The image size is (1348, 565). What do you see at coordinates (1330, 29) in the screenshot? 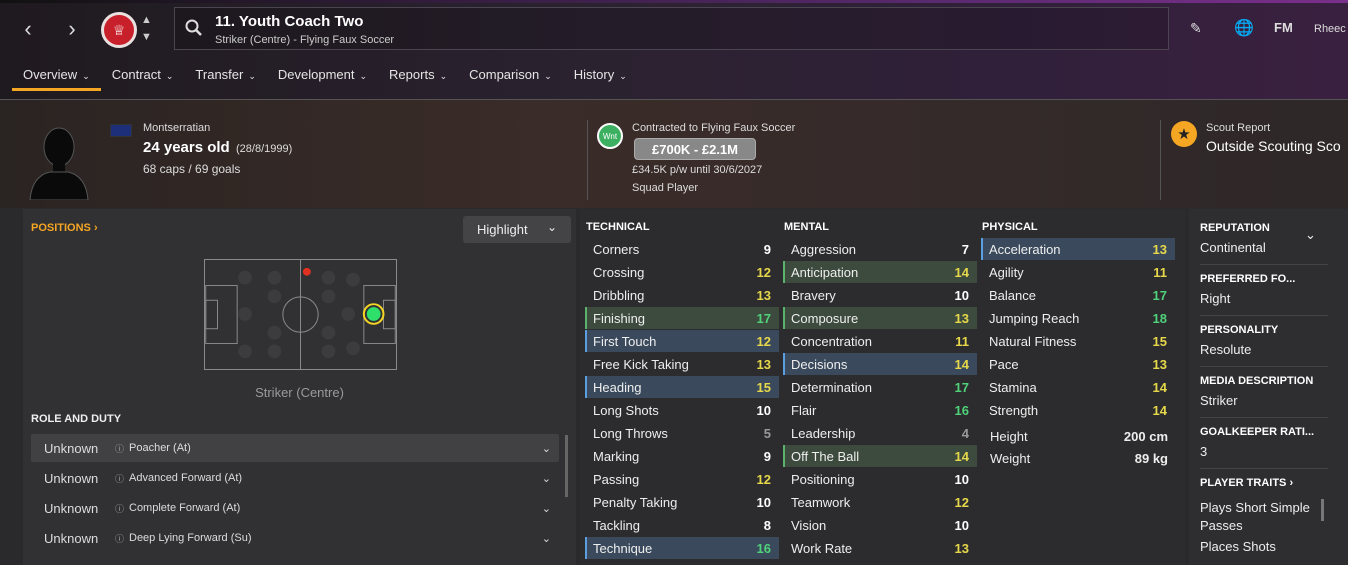
I see `user-name: Rheec` at bounding box center [1330, 29].